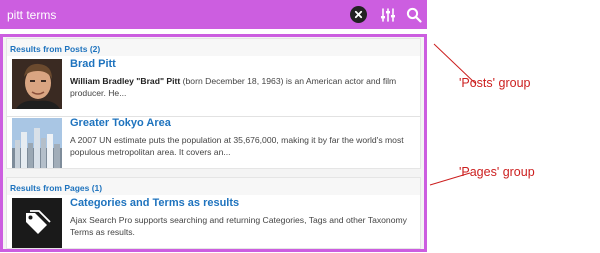 This screenshot has height=253, width=600. I want to click on search-input, so click(172, 14).